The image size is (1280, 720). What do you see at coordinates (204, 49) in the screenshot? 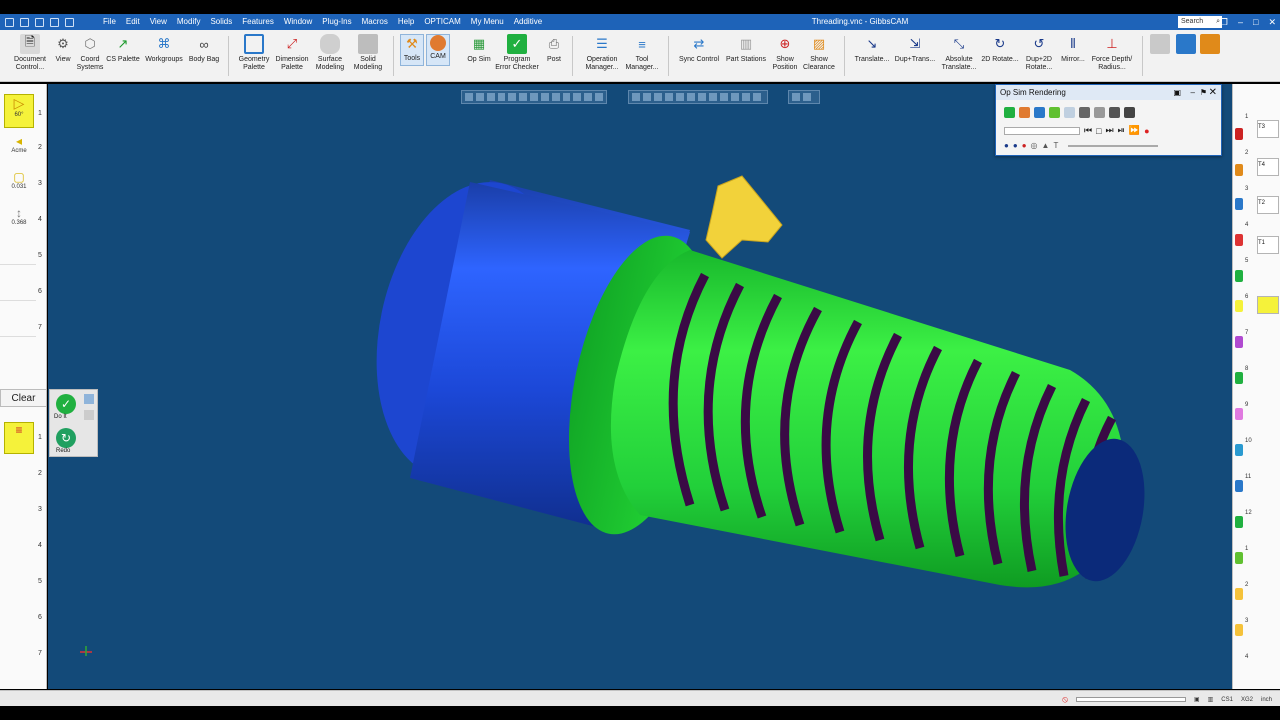
I see `body-bag-button: ∞ Body Bag` at bounding box center [204, 49].